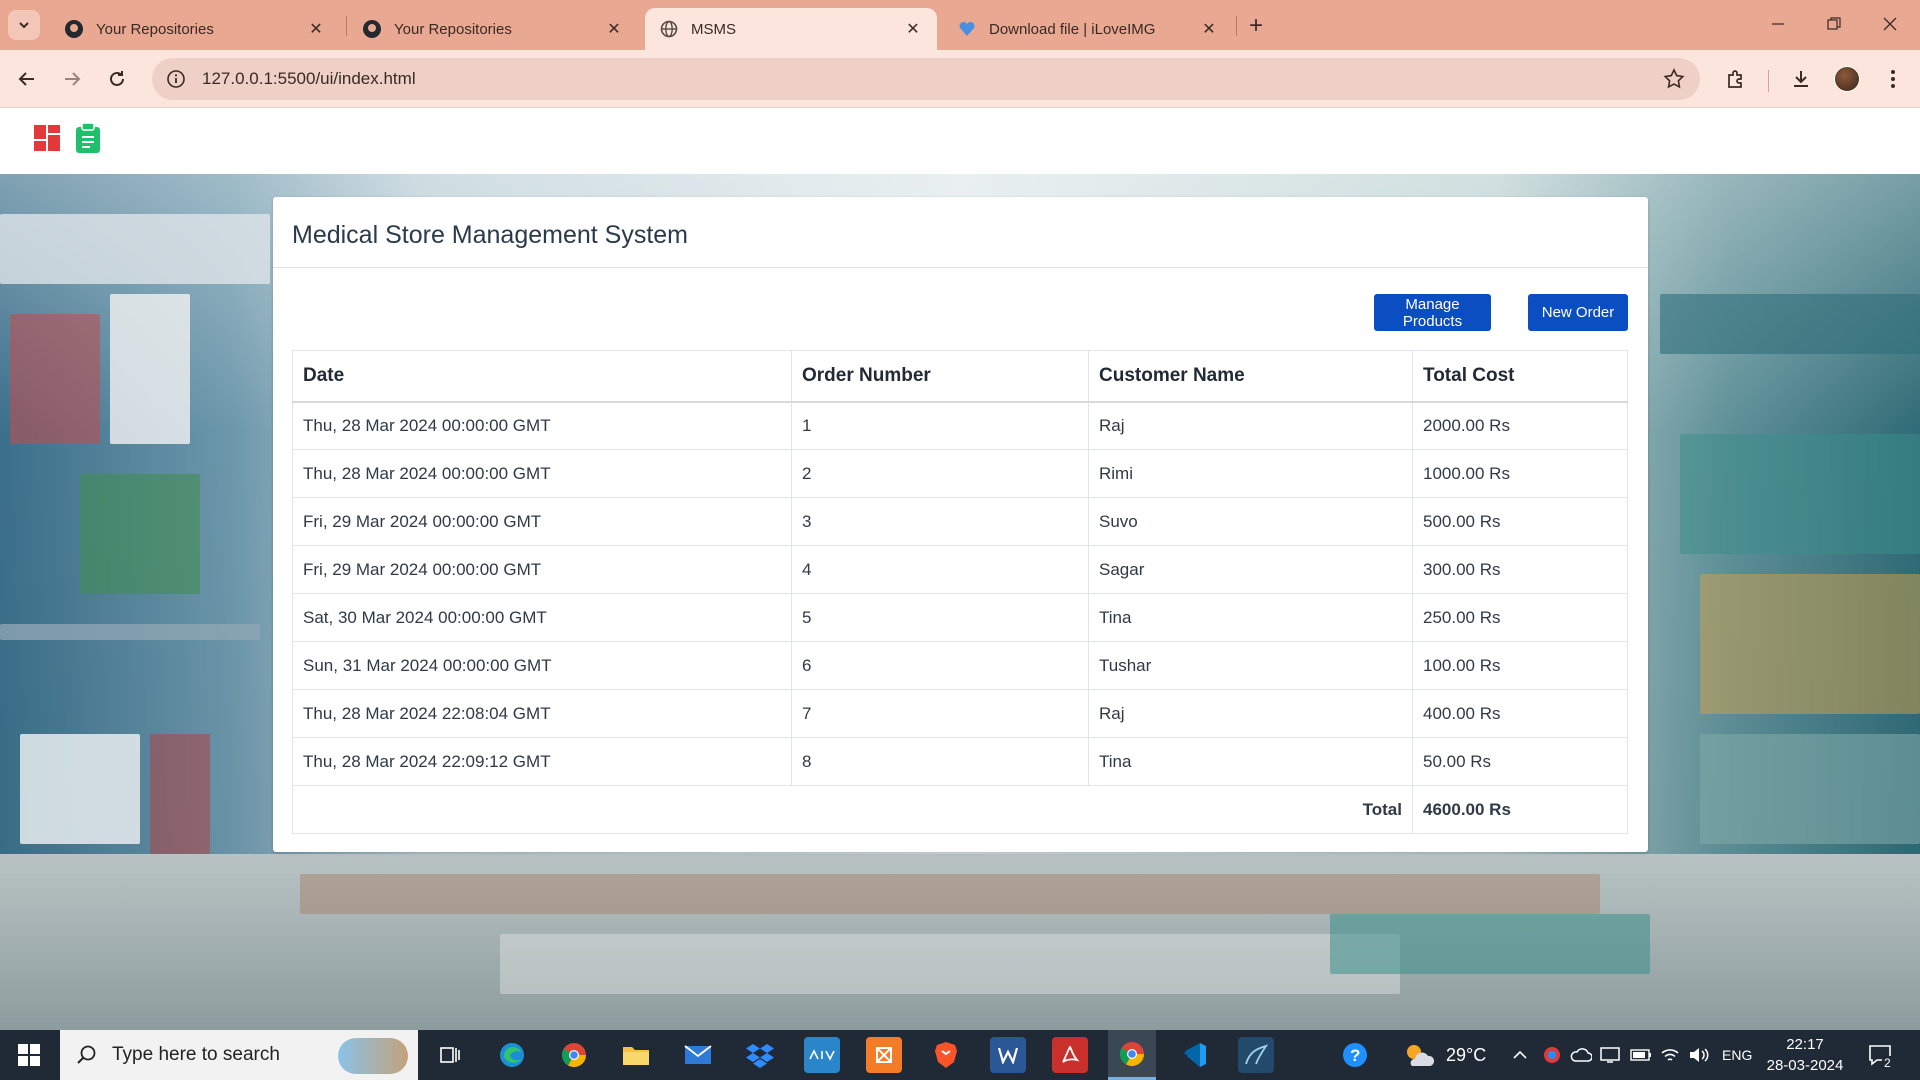  I want to click on weather-icon, so click(1421, 1055).